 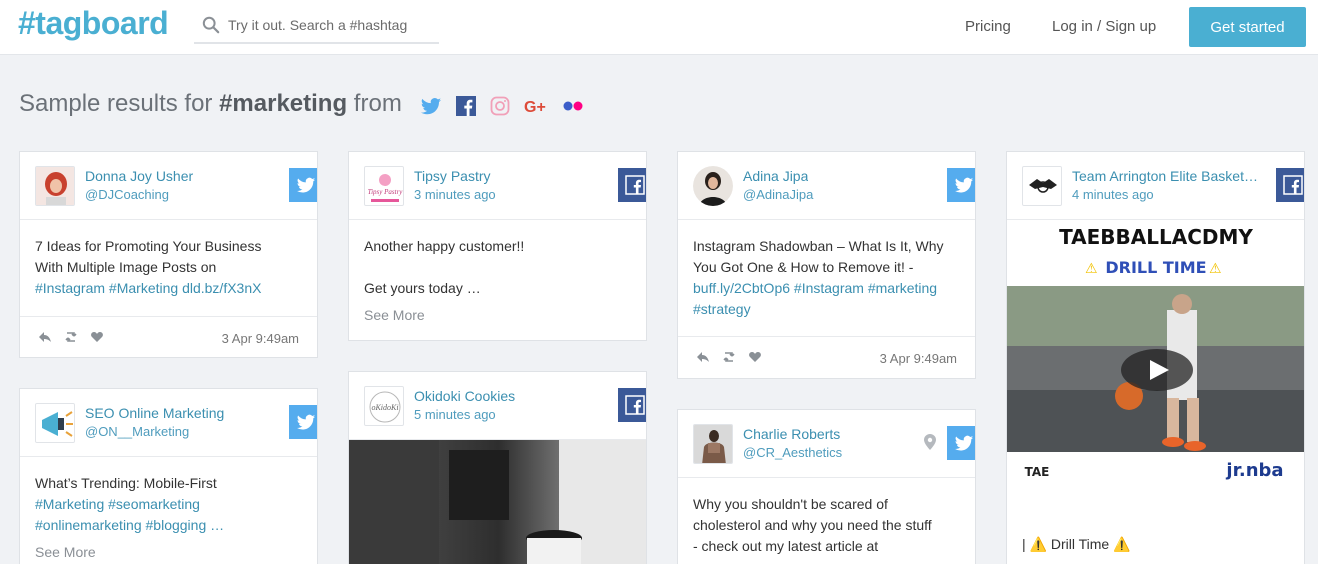 I want to click on author-name: Tipsy Pastry, so click(x=452, y=176).